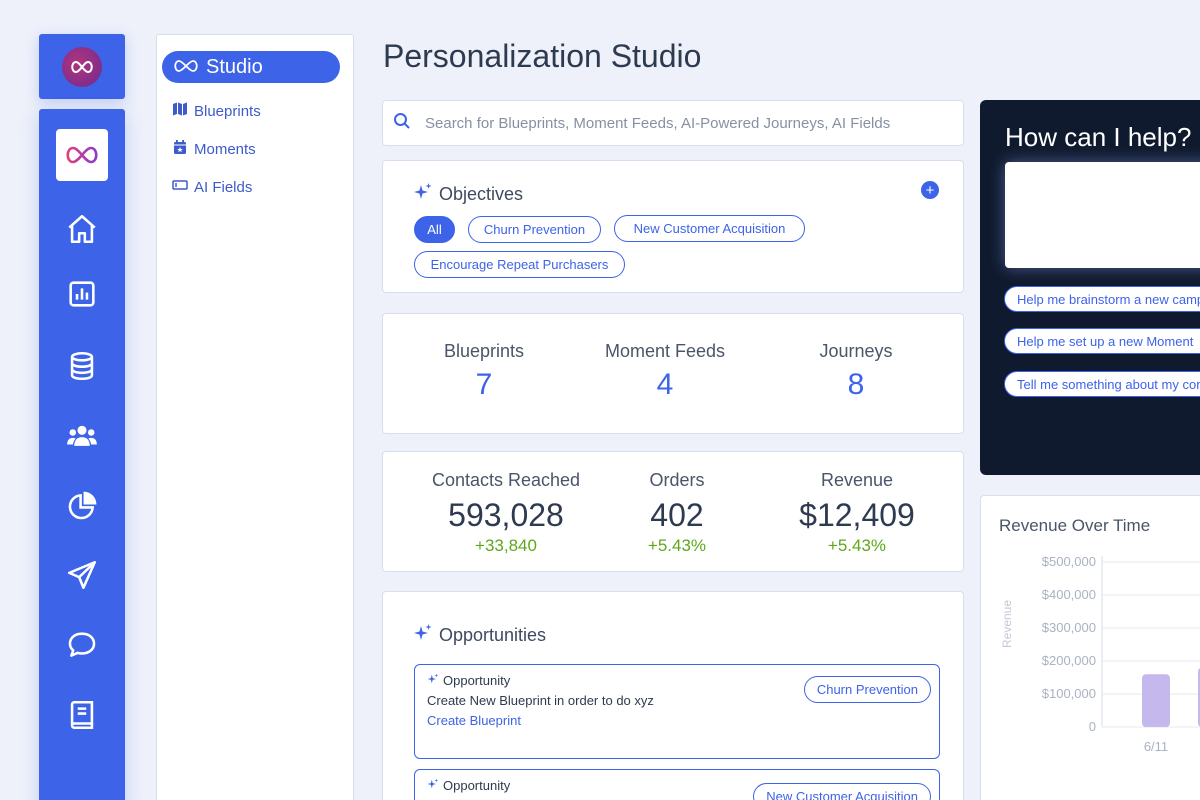 The image size is (1200, 800). I want to click on suggestion-chip: Help me brainstorm a new campaign, so click(1102, 299).